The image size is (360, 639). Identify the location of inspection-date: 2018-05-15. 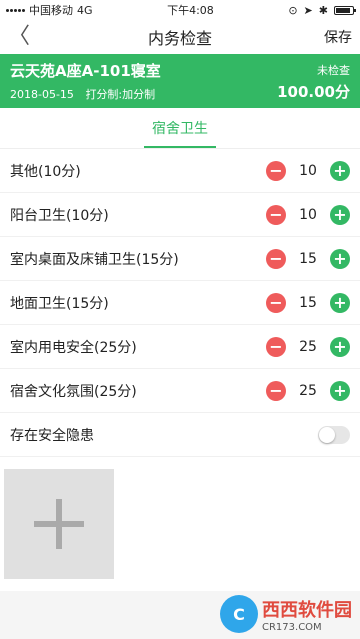
(42, 94).